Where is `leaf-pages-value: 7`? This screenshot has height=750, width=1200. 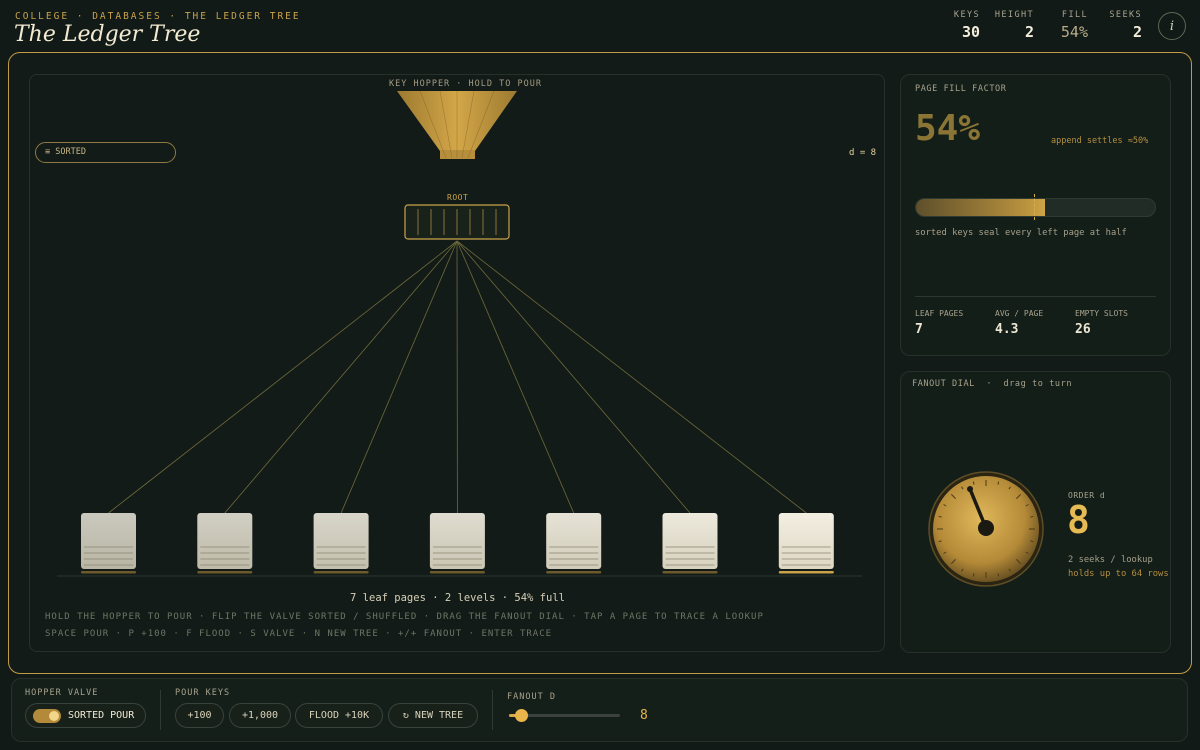 leaf-pages-value: 7 is located at coordinates (919, 329).